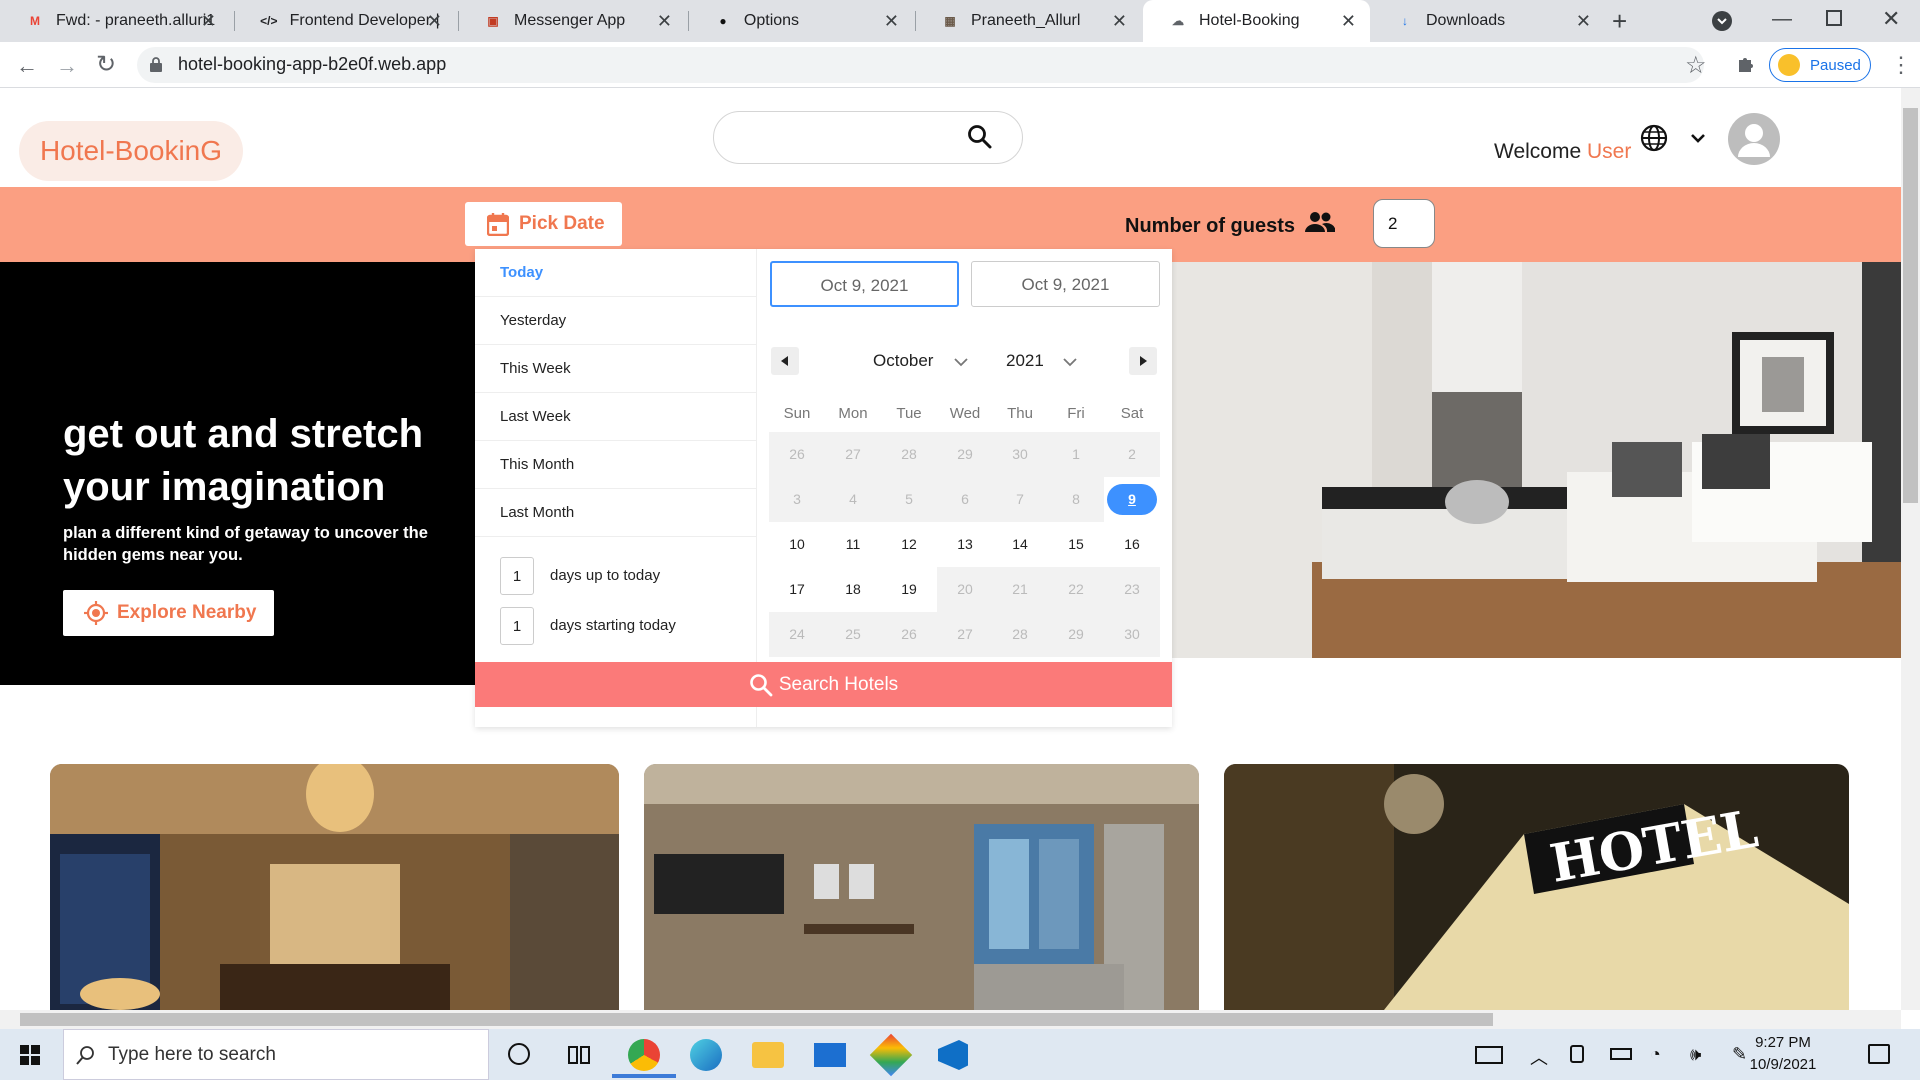 The width and height of the screenshot is (1920, 1080). I want to click on calendar-day: 22, so click(1076, 589).